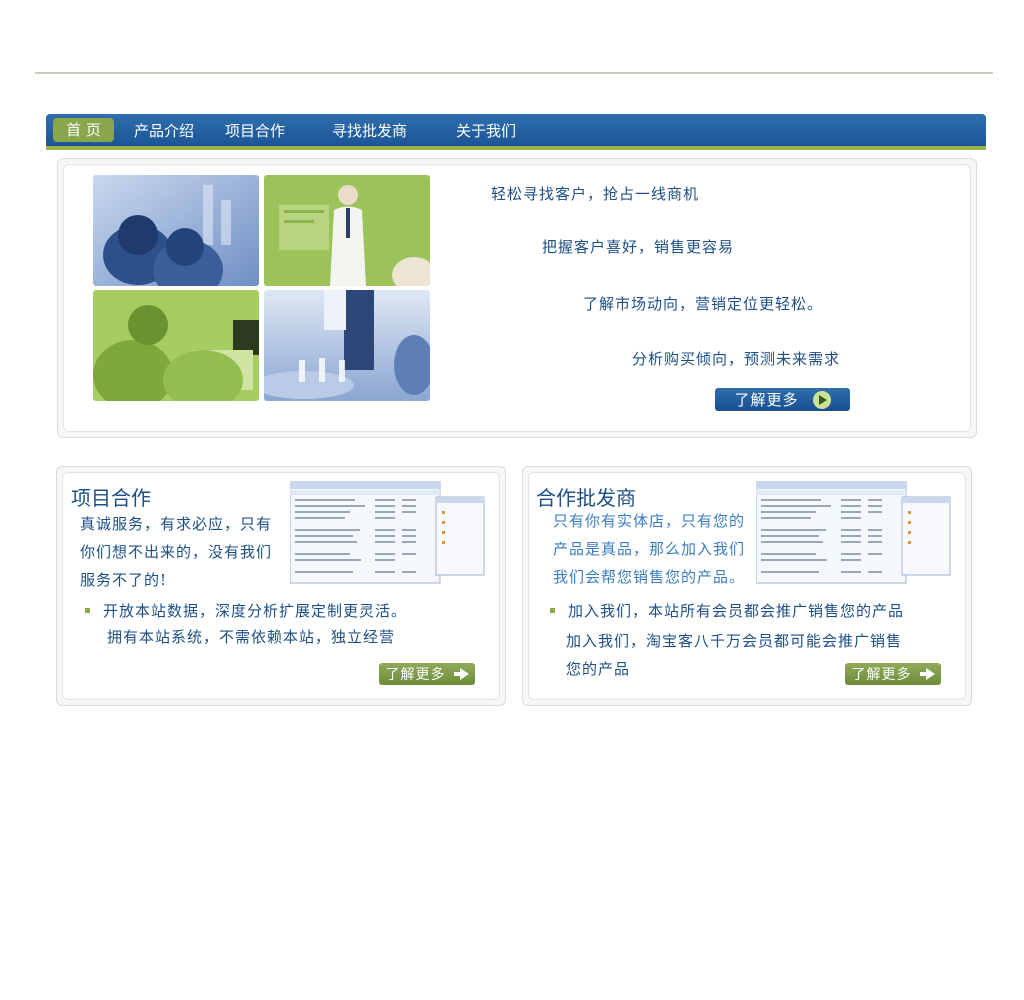  What do you see at coordinates (638, 247) in the screenshot?
I see `hero-line-2: 把握客户喜好，销售更容易` at bounding box center [638, 247].